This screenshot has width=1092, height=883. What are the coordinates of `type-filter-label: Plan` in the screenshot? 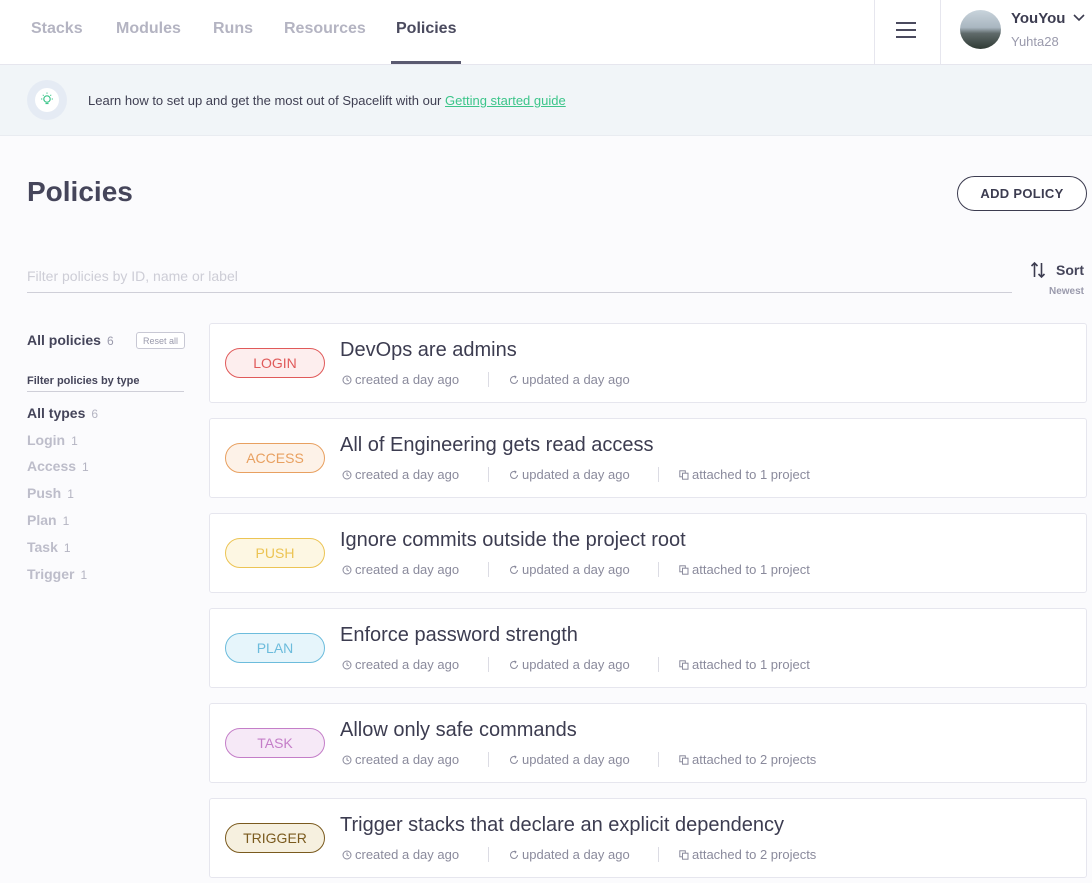 It's located at (42, 520).